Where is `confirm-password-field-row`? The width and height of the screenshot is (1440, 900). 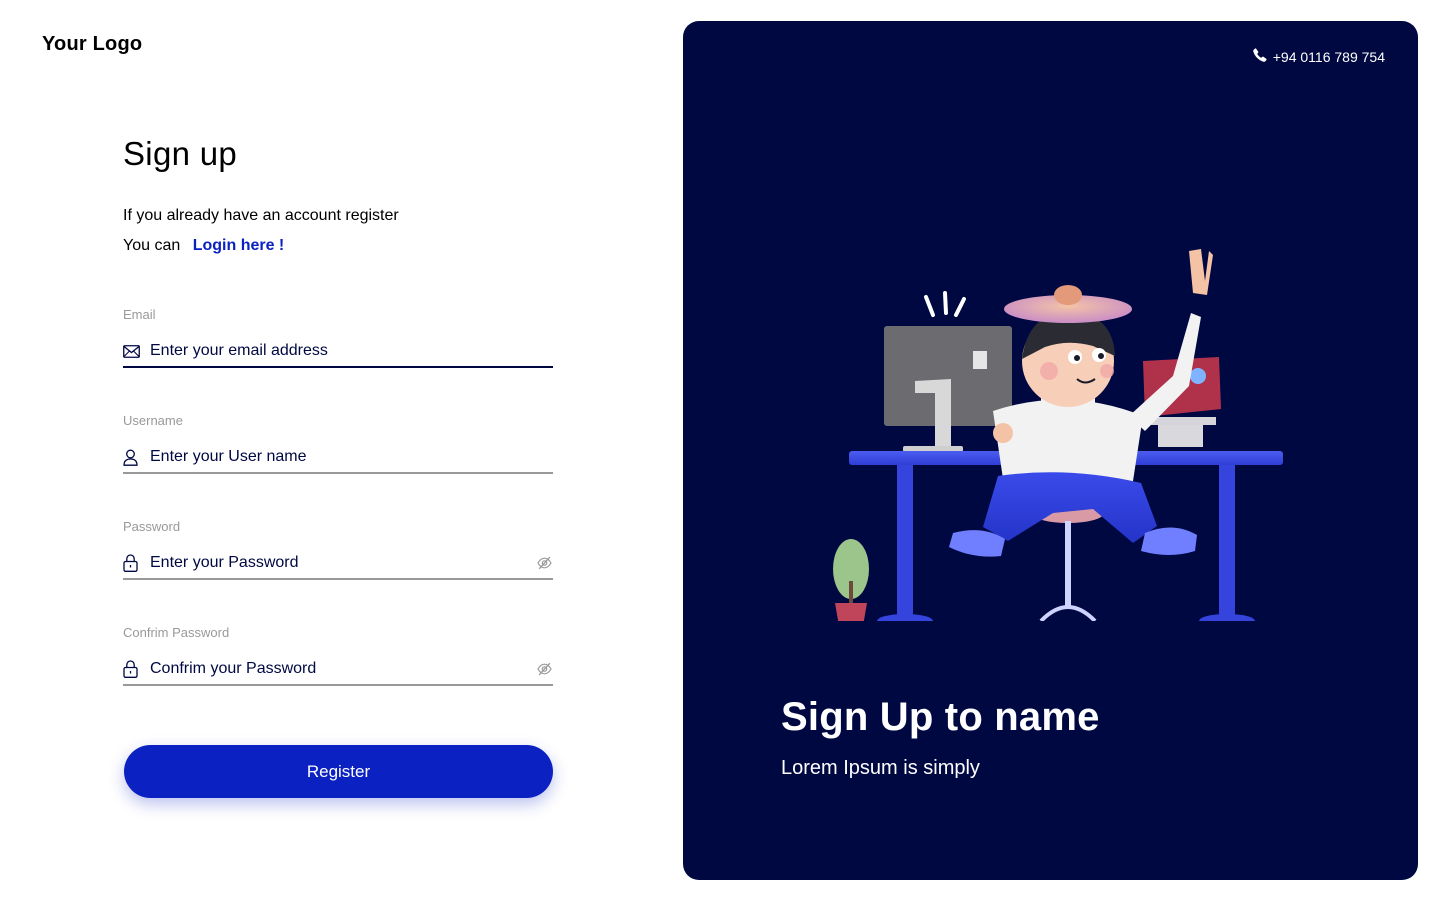 confirm-password-field-row is located at coordinates (338, 670).